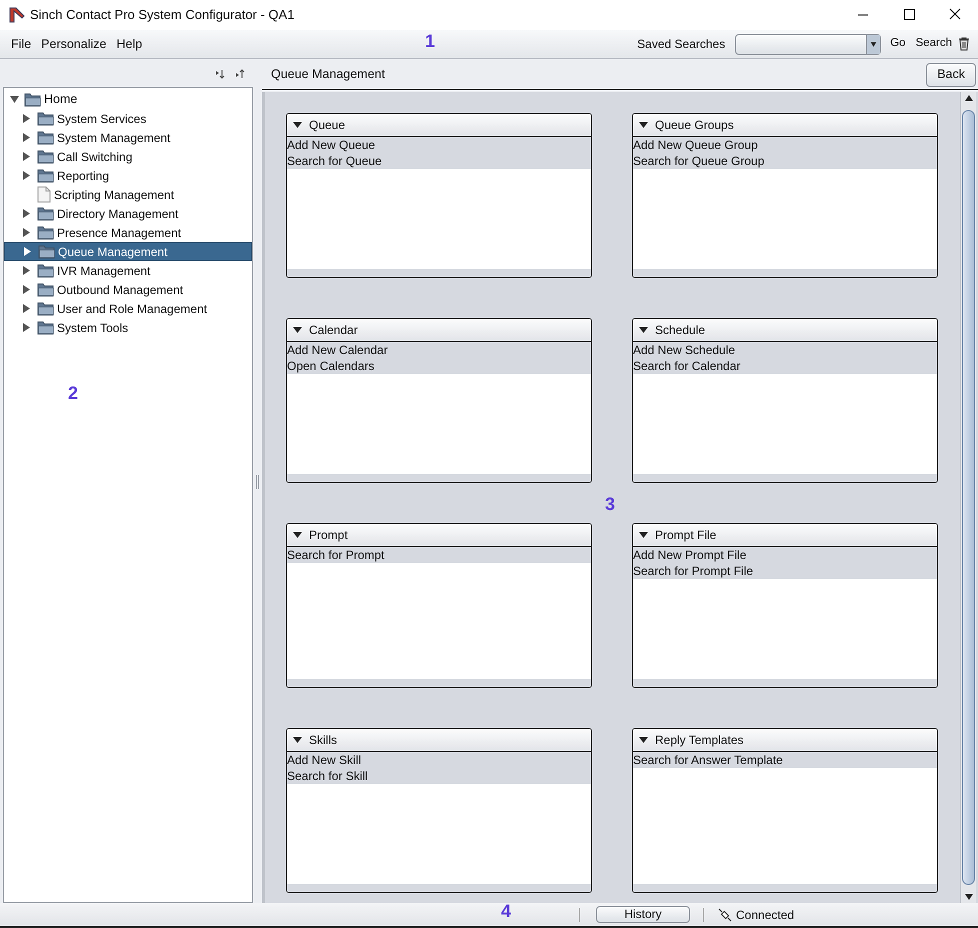  Describe the element at coordinates (128, 194) in the screenshot. I see `tree-item: Scripting Management` at that location.